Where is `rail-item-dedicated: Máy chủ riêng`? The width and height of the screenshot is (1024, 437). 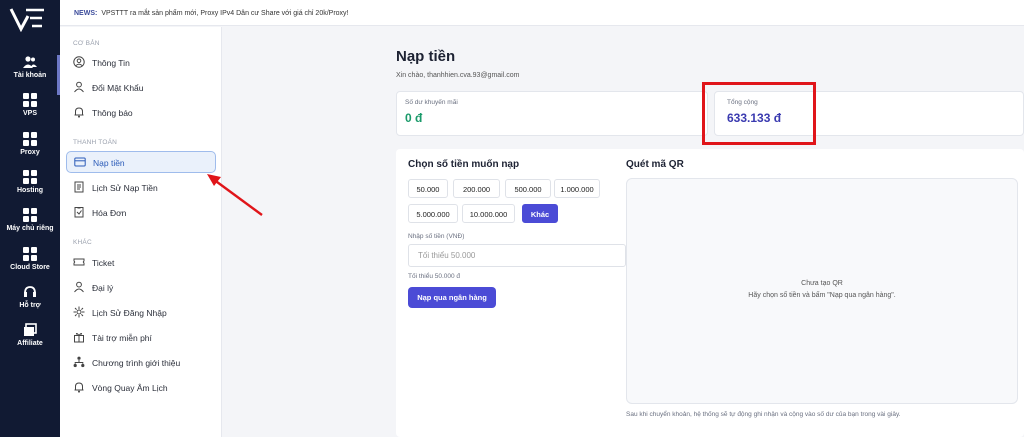 rail-item-dedicated: Máy chủ riêng is located at coordinates (30, 228).